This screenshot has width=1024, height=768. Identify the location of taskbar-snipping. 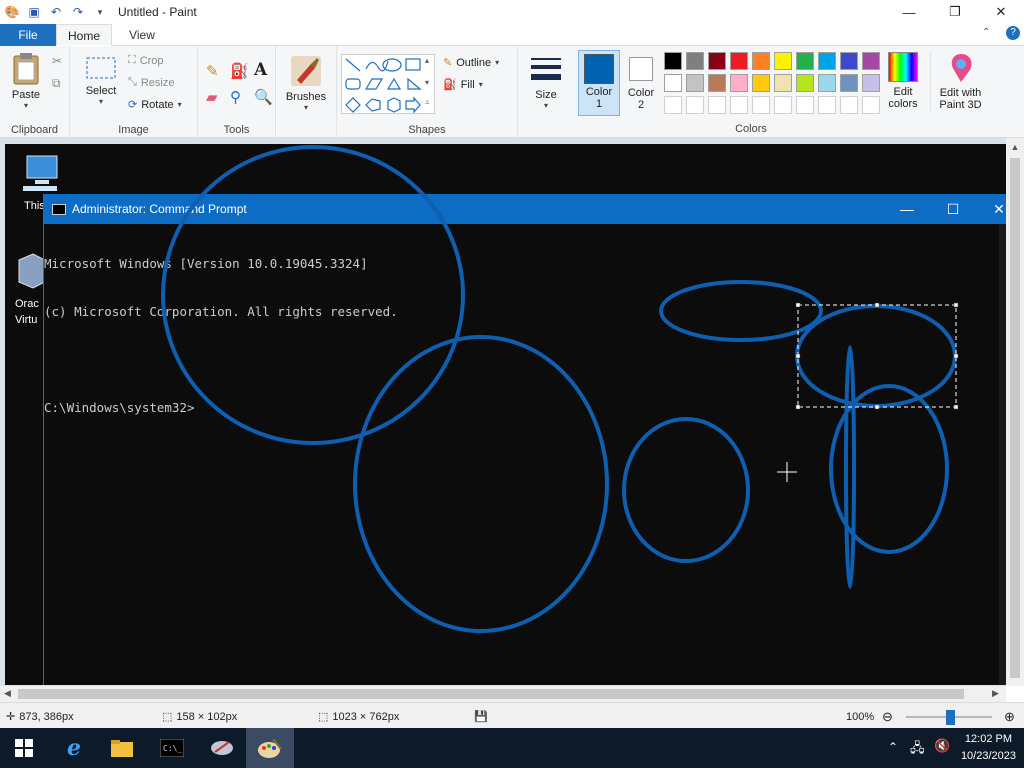
(222, 748).